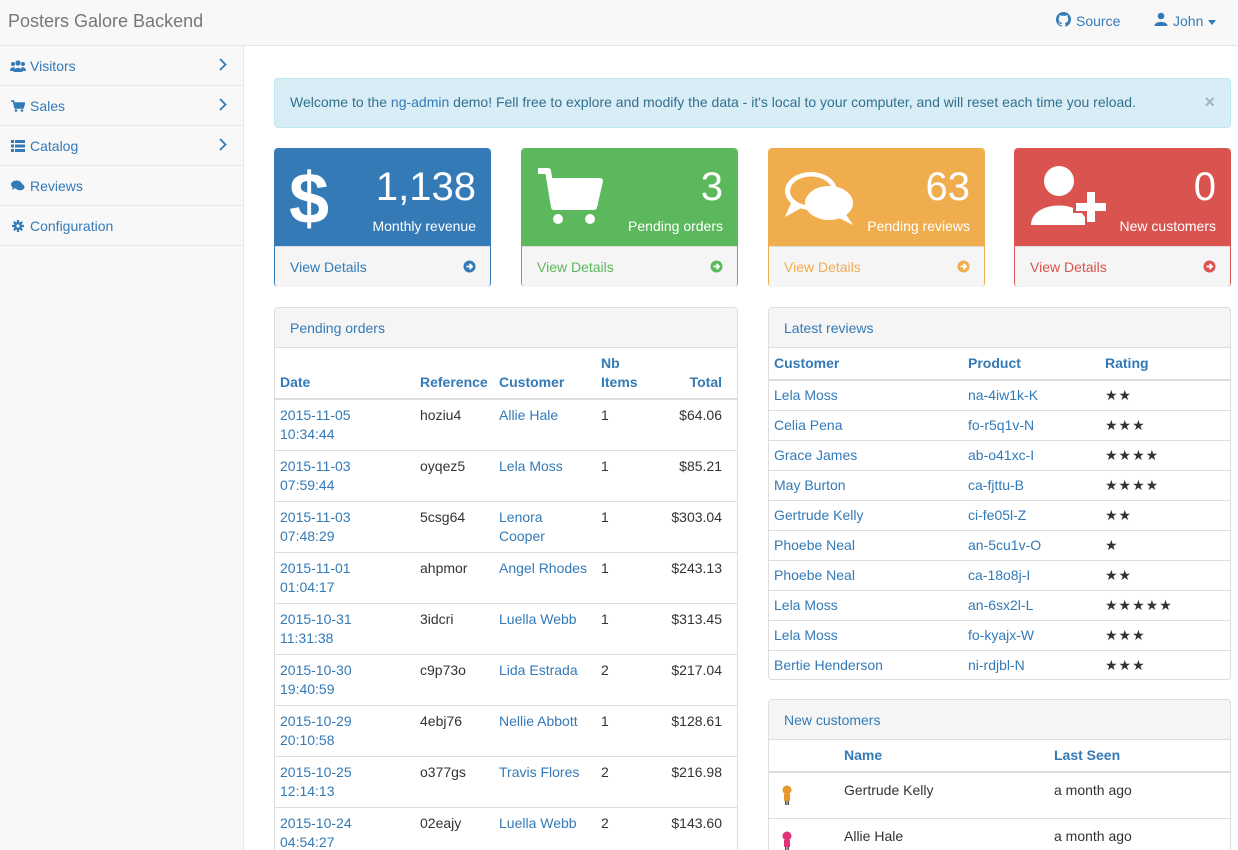 This screenshot has height=850, width=1238. I want to click on review-product-link: fo-kyajx-W, so click(1001, 635).